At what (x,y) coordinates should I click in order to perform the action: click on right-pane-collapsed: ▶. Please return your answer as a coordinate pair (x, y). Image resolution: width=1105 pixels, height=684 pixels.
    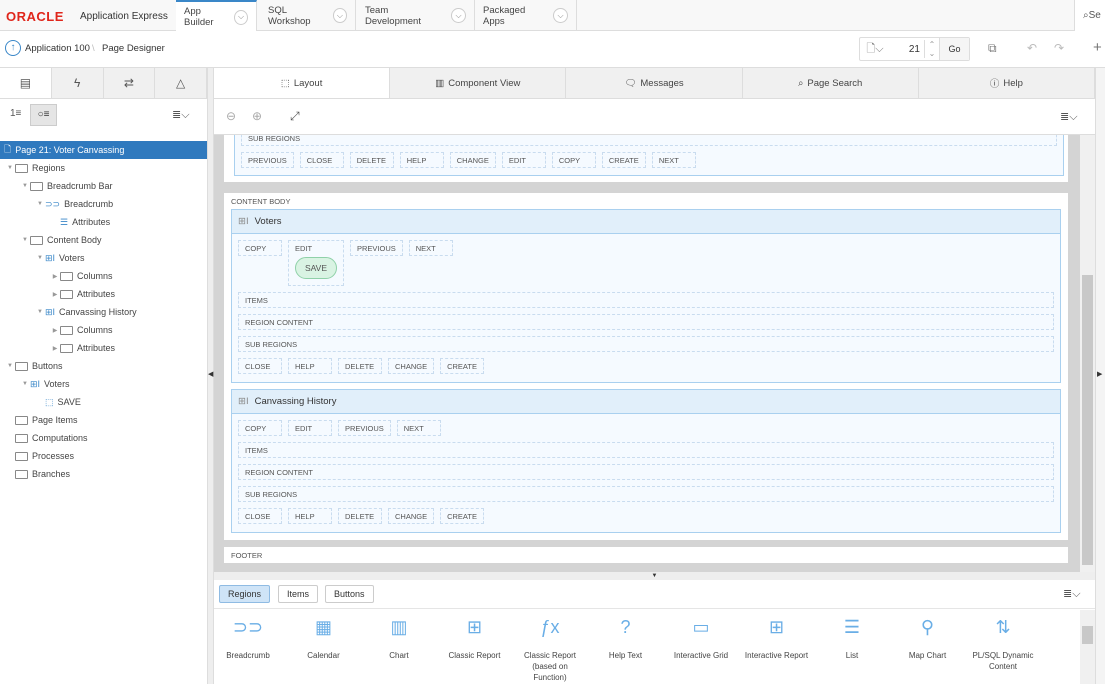
    Looking at the image, I should click on (1100, 376).